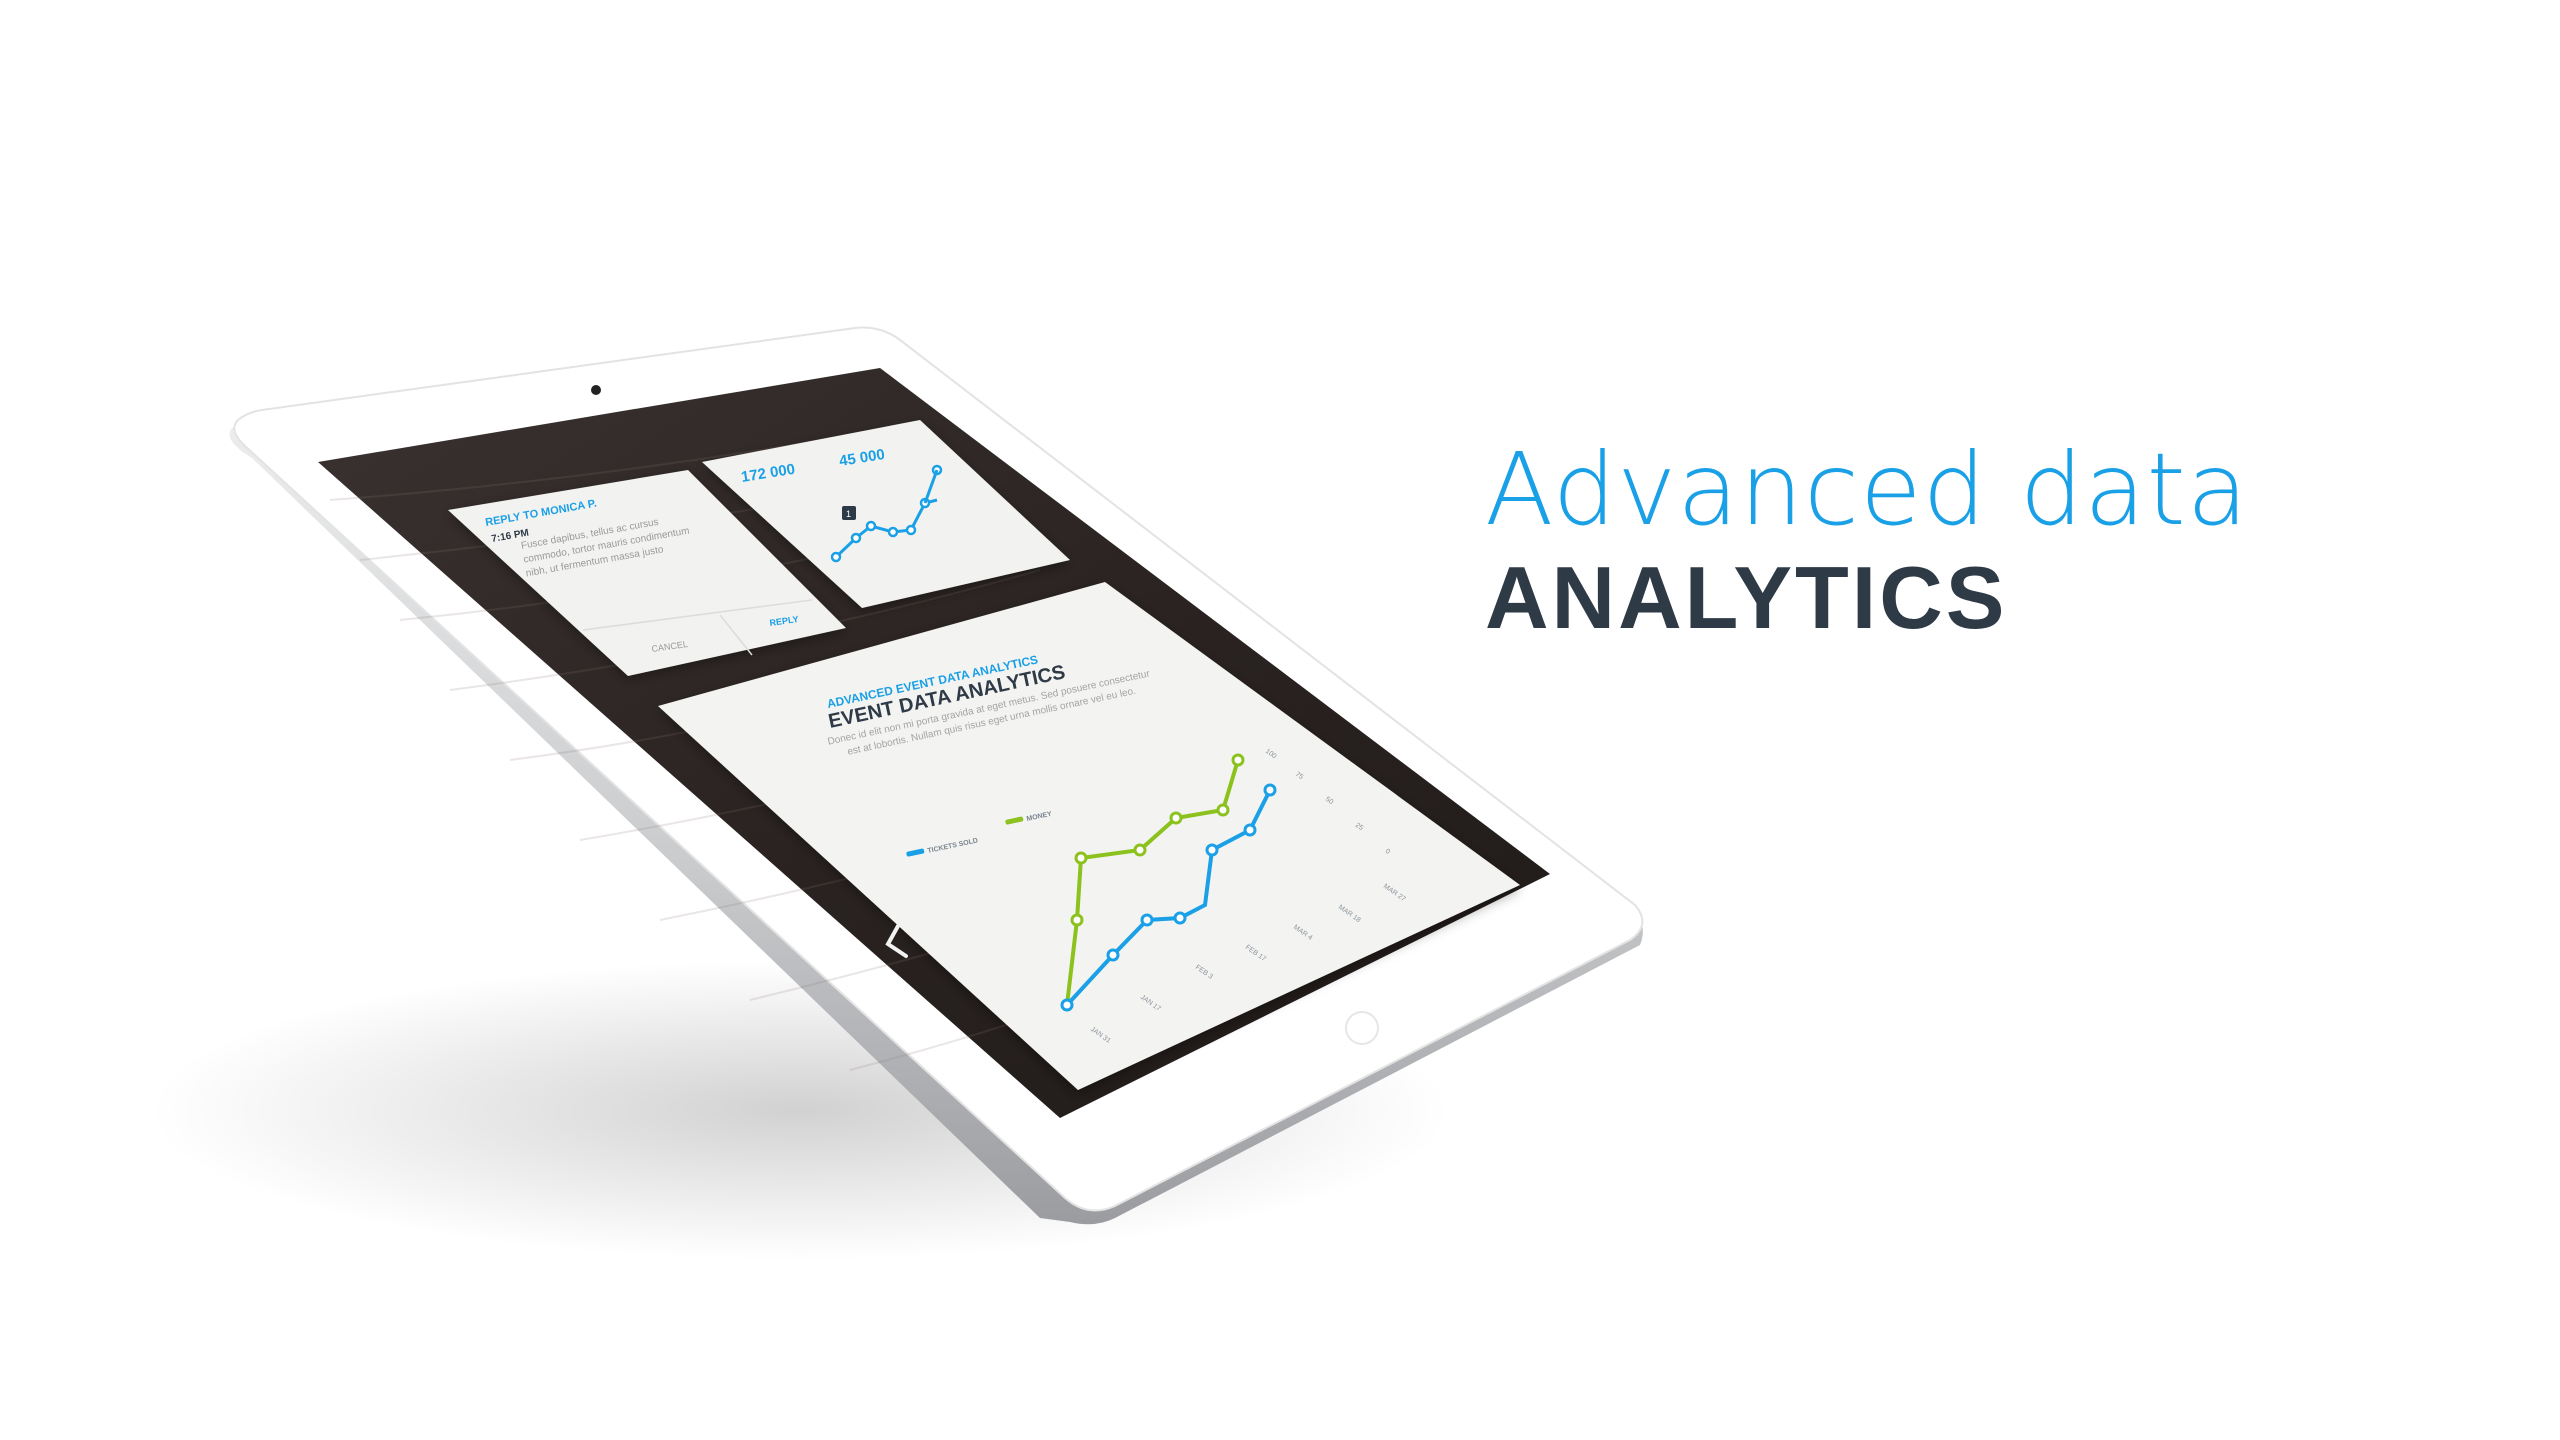 The height and width of the screenshot is (1440, 2560). I want to click on headline: Advanced data ANALYTICS, so click(1867, 541).